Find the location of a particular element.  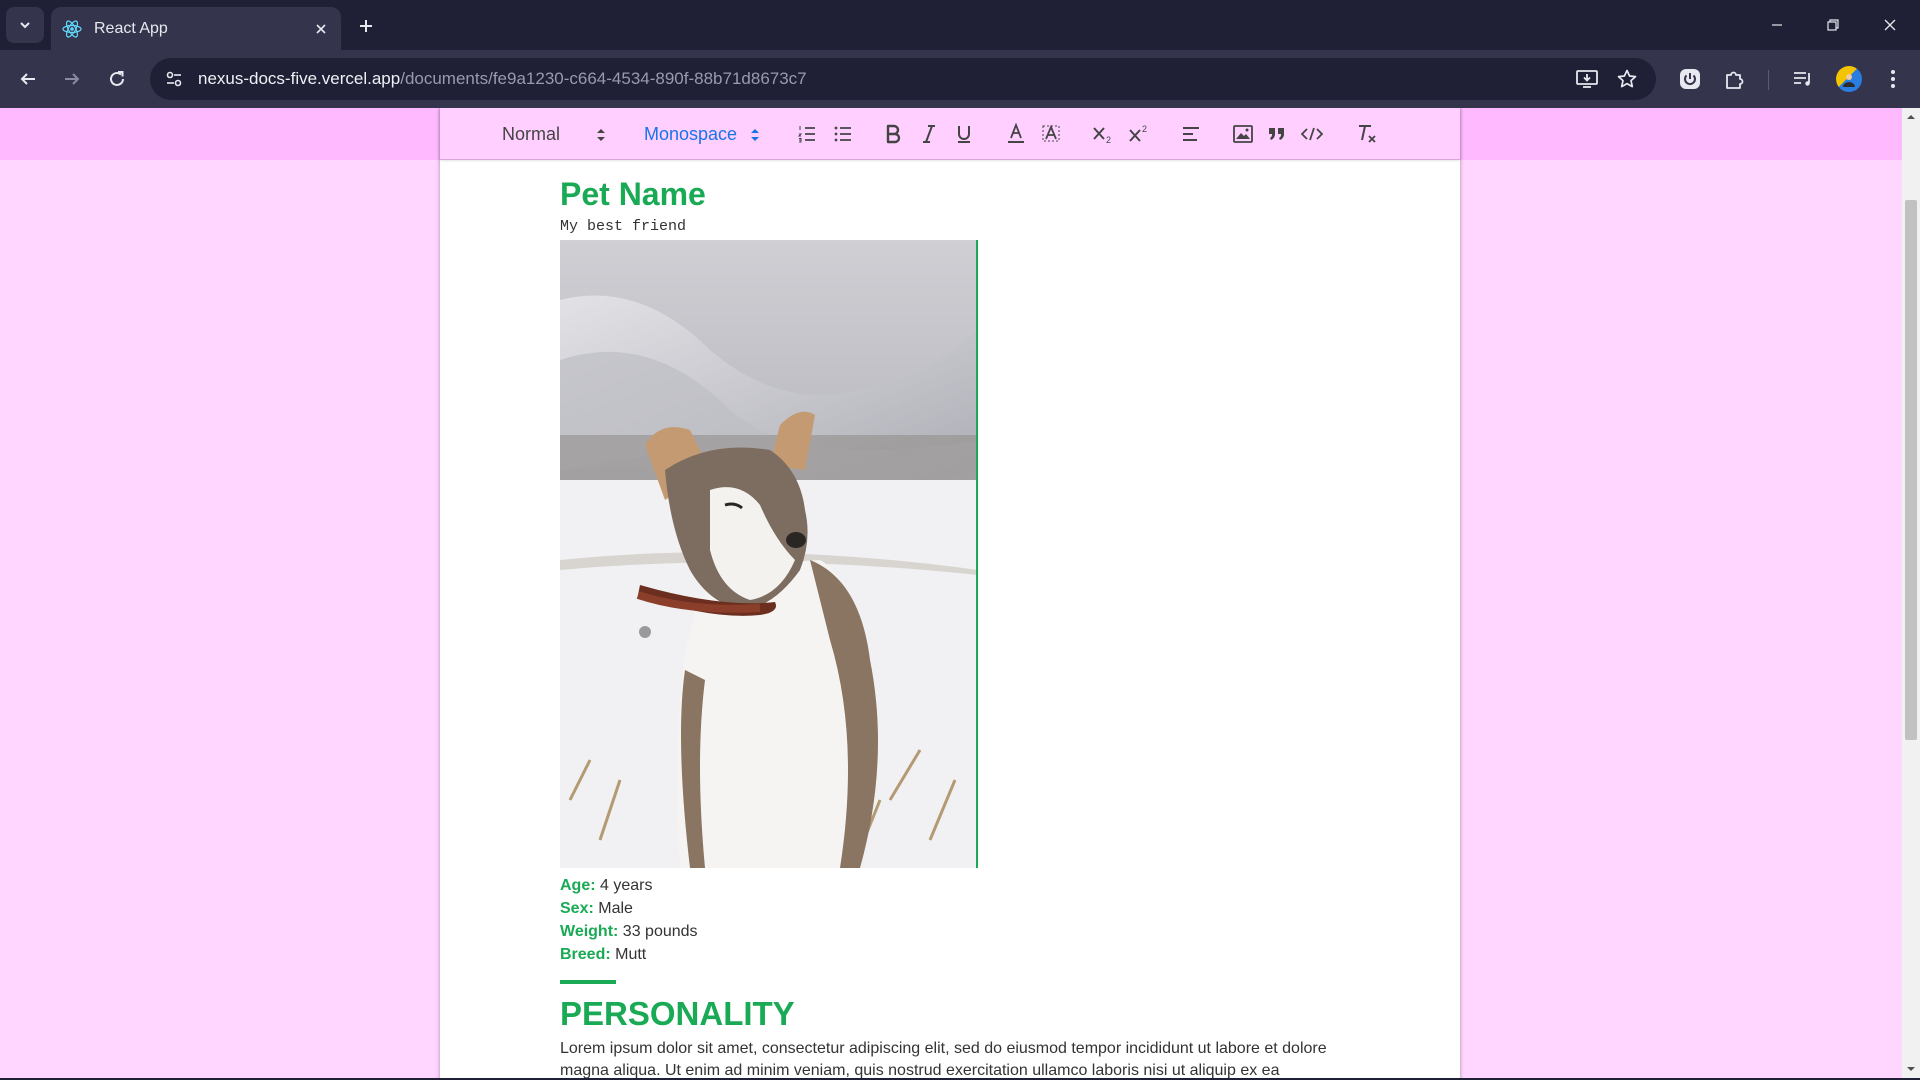

back-button is located at coordinates (28, 79).